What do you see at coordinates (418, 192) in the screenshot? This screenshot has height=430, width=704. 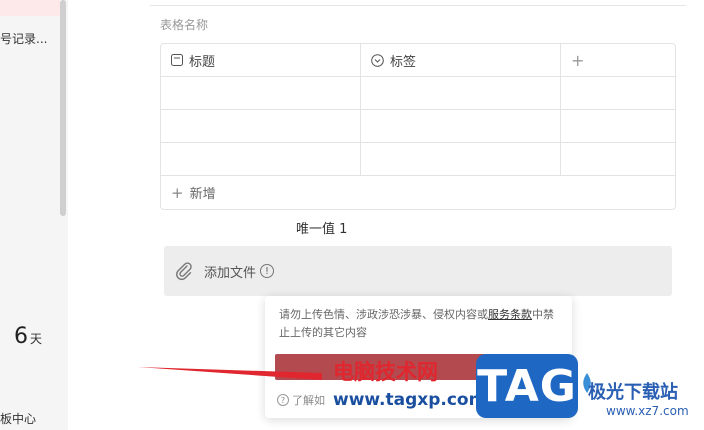 I see `add-row-button: + 新增` at bounding box center [418, 192].